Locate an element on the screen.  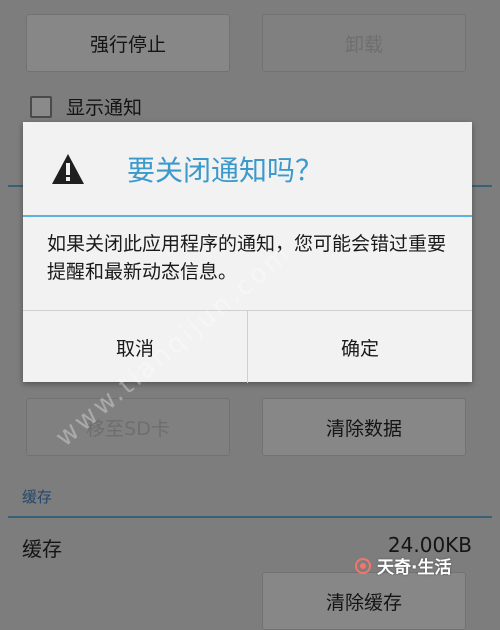
dialog-button-bar: 取消 确定 is located at coordinates (247, 346).